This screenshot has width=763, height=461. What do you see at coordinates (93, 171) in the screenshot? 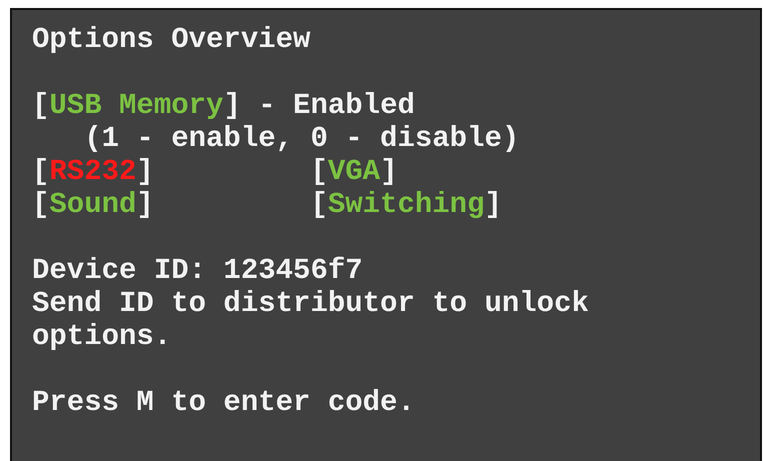
I see `option-label: [RS232]` at bounding box center [93, 171].